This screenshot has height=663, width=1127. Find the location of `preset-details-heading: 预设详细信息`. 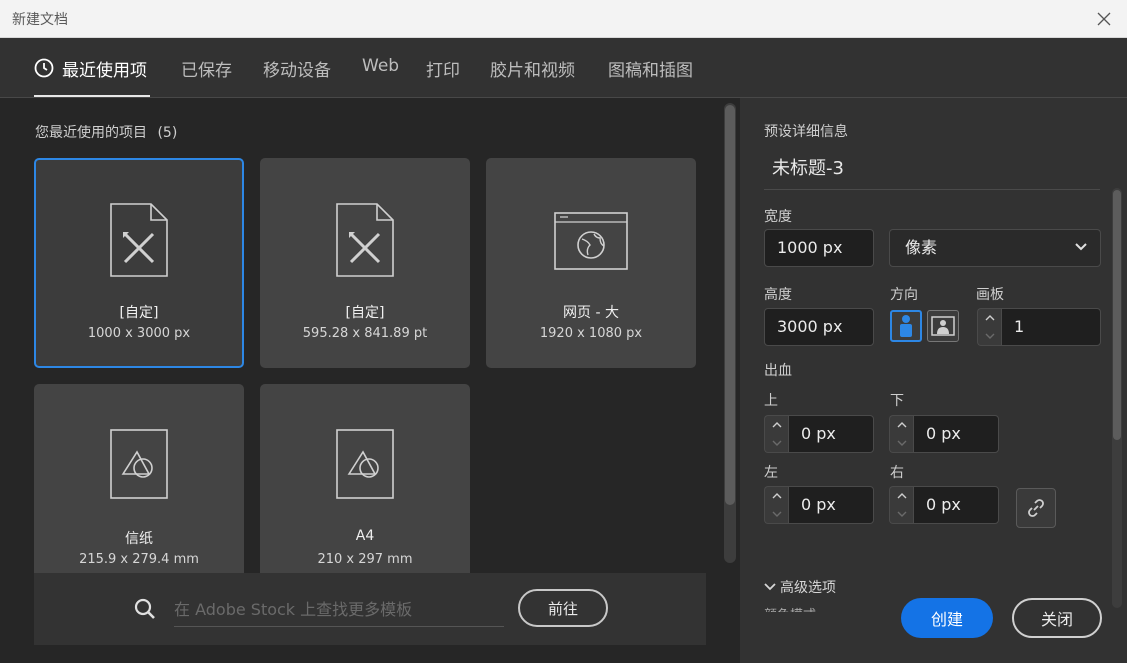

preset-details-heading: 预设详细信息 is located at coordinates (806, 132).